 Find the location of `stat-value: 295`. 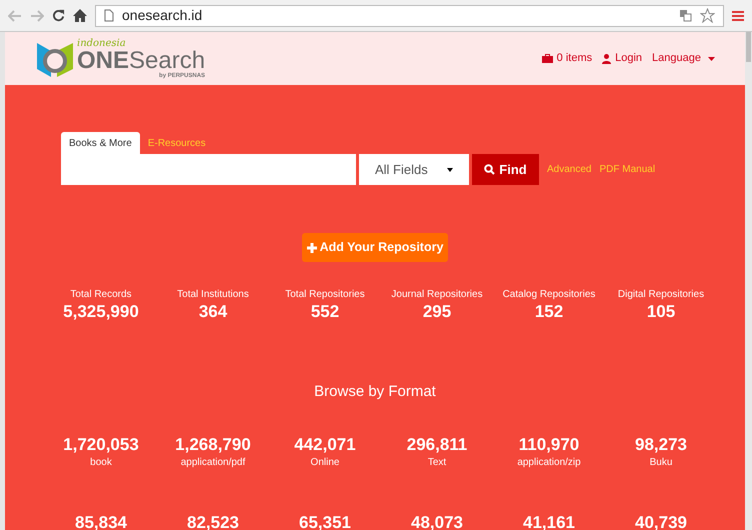

stat-value: 295 is located at coordinates (437, 312).